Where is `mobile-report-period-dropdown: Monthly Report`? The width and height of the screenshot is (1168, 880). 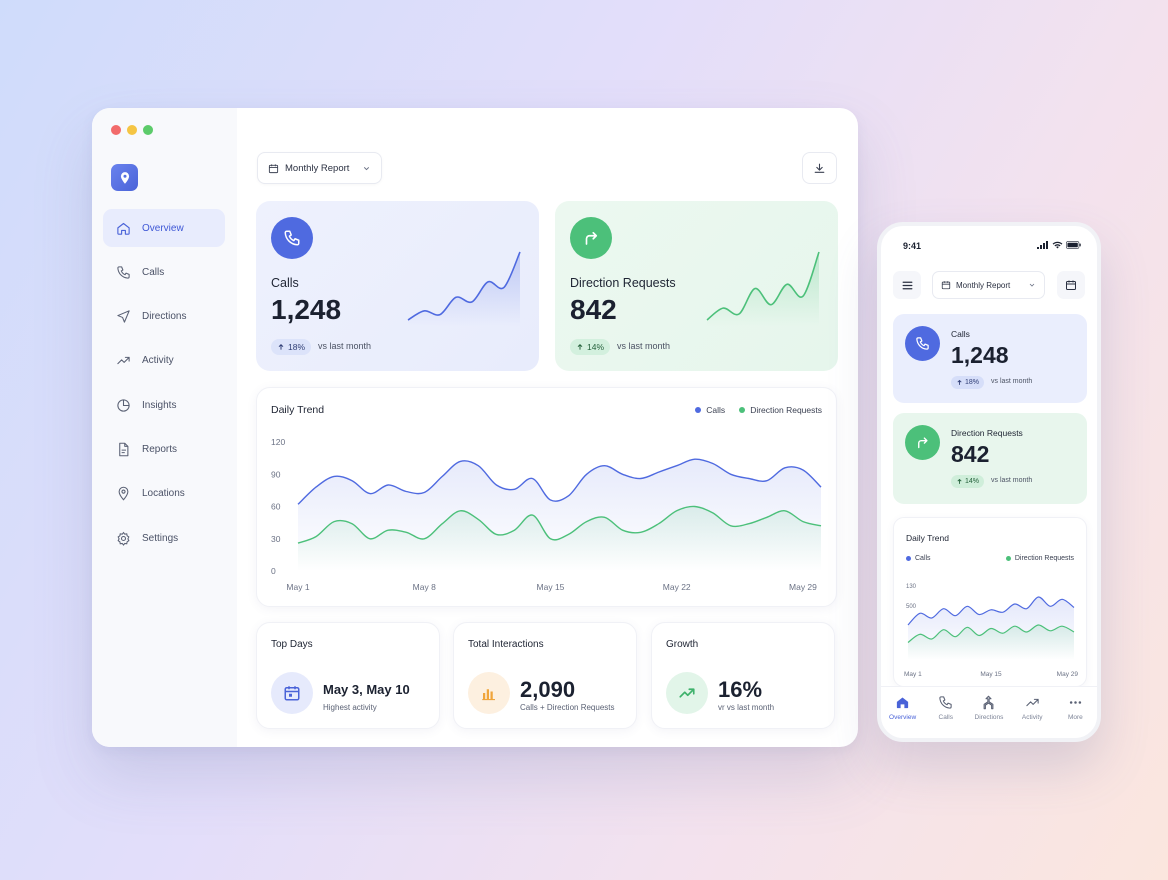
mobile-report-period-dropdown: Monthly Report is located at coordinates (988, 285).